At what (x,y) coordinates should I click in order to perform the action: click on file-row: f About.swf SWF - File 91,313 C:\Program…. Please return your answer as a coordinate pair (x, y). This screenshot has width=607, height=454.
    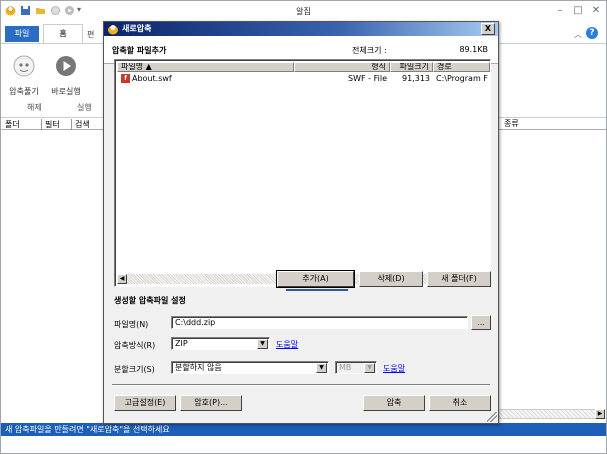
    Looking at the image, I should click on (303, 78).